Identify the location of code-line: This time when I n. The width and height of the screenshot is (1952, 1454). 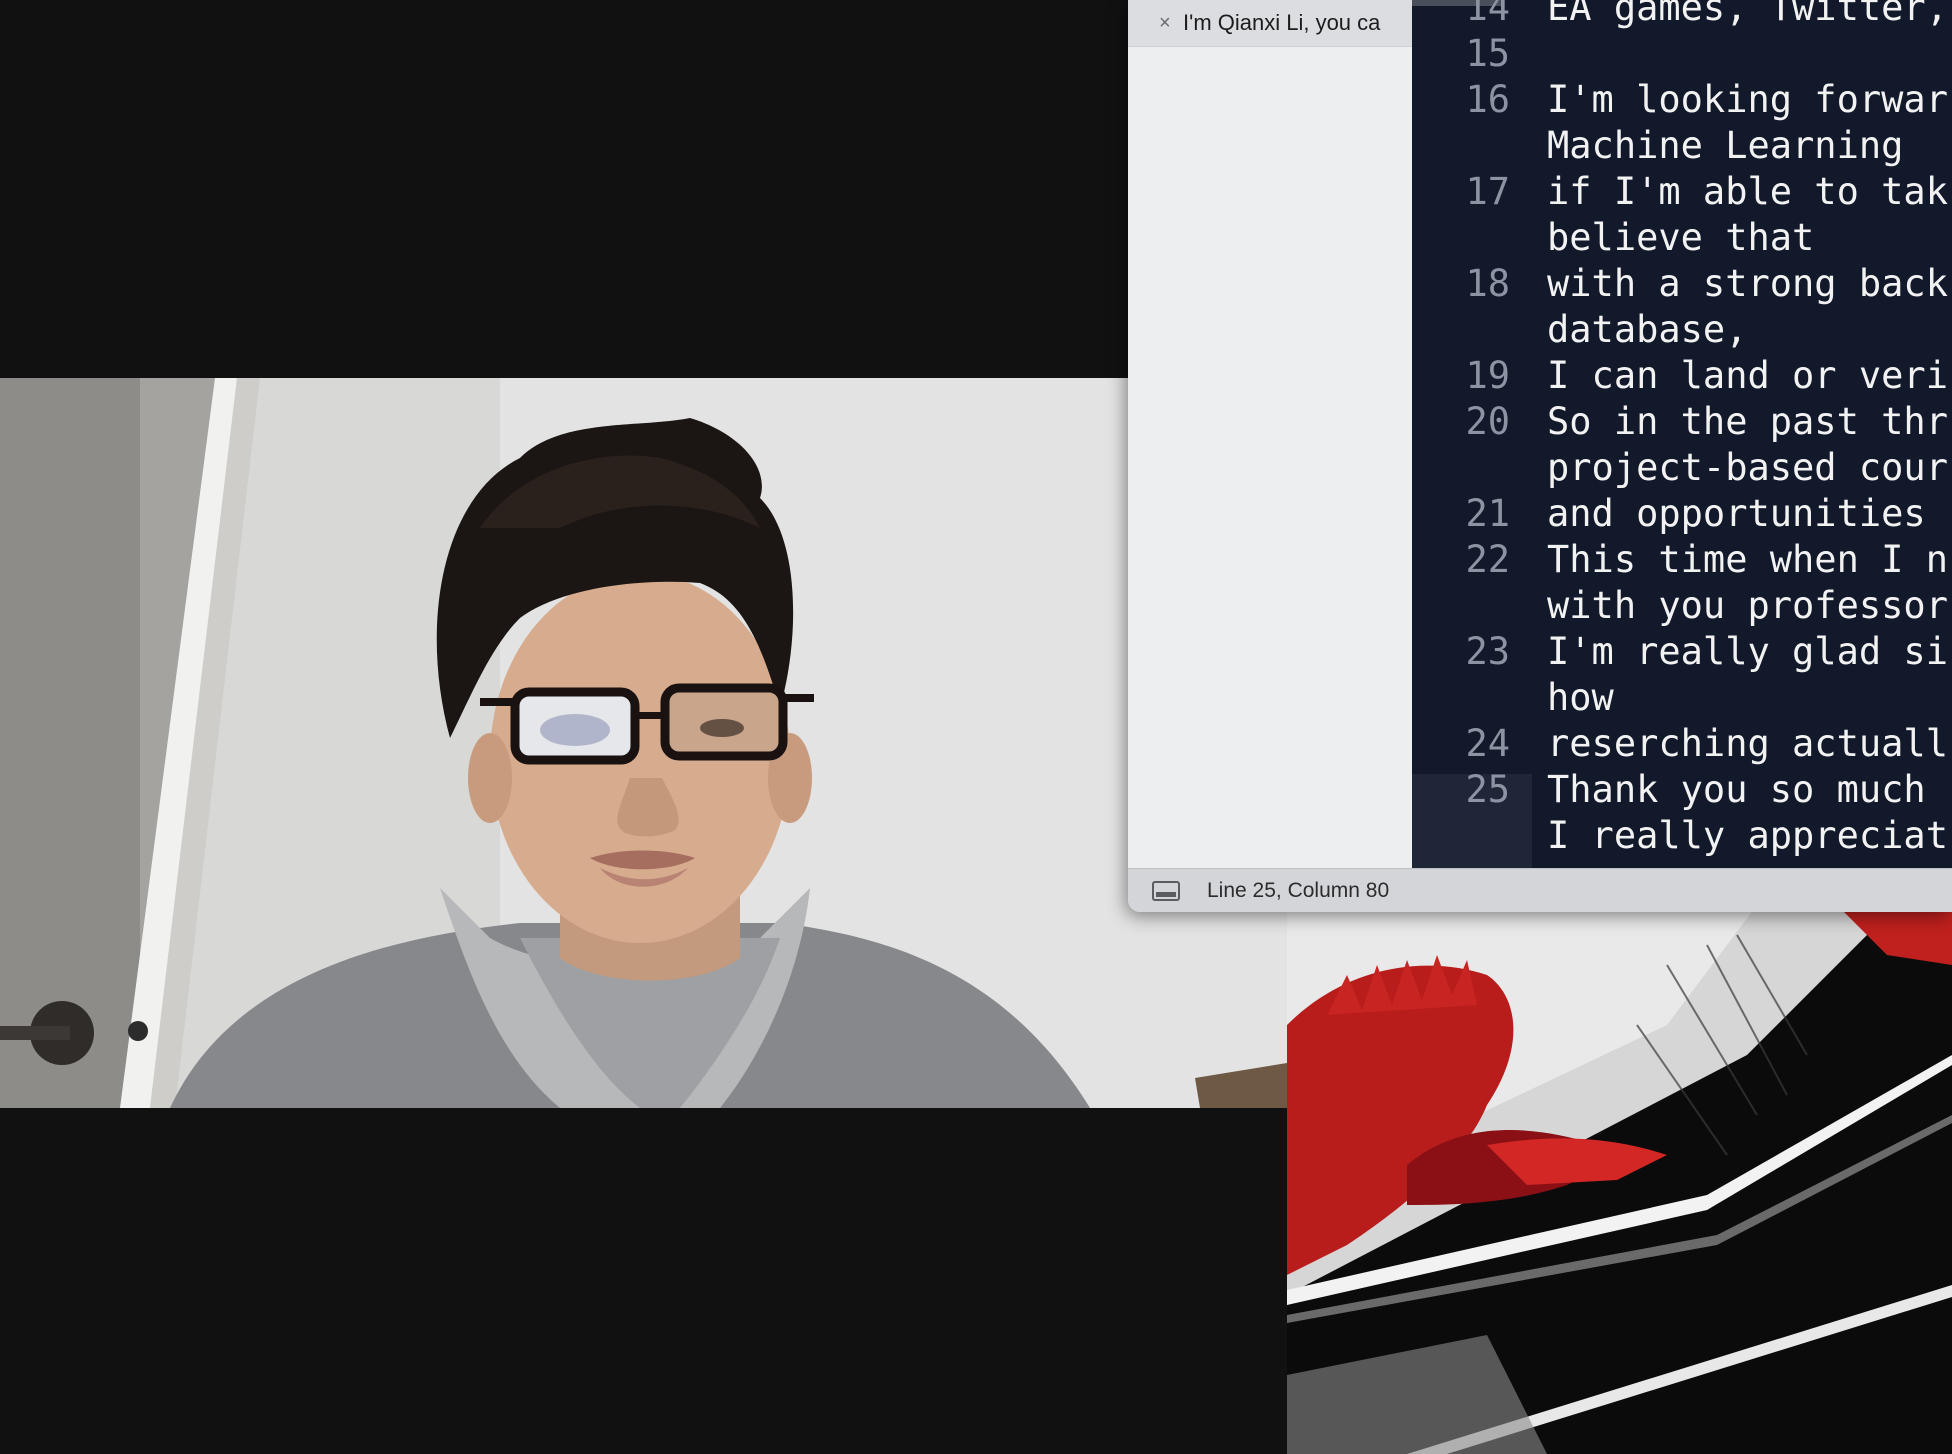
(1747, 559).